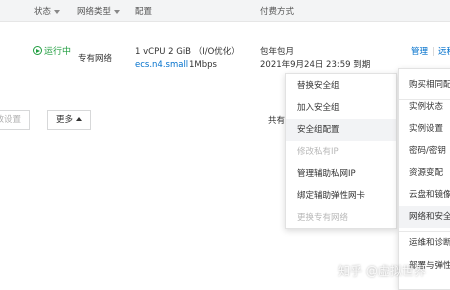 This screenshot has height=290, width=450. I want to click on column-status-label: 状态, so click(43, 12).